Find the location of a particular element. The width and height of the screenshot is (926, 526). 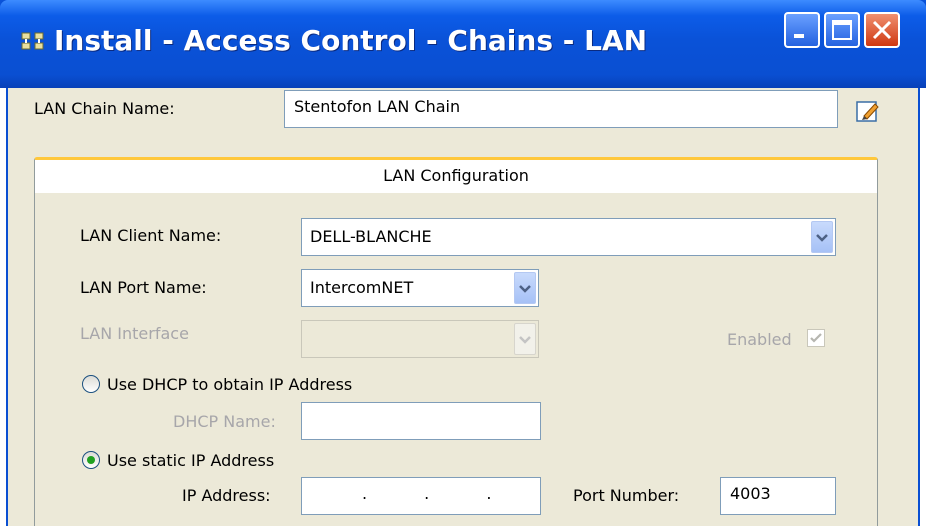

dhcp-radio is located at coordinates (91, 384).